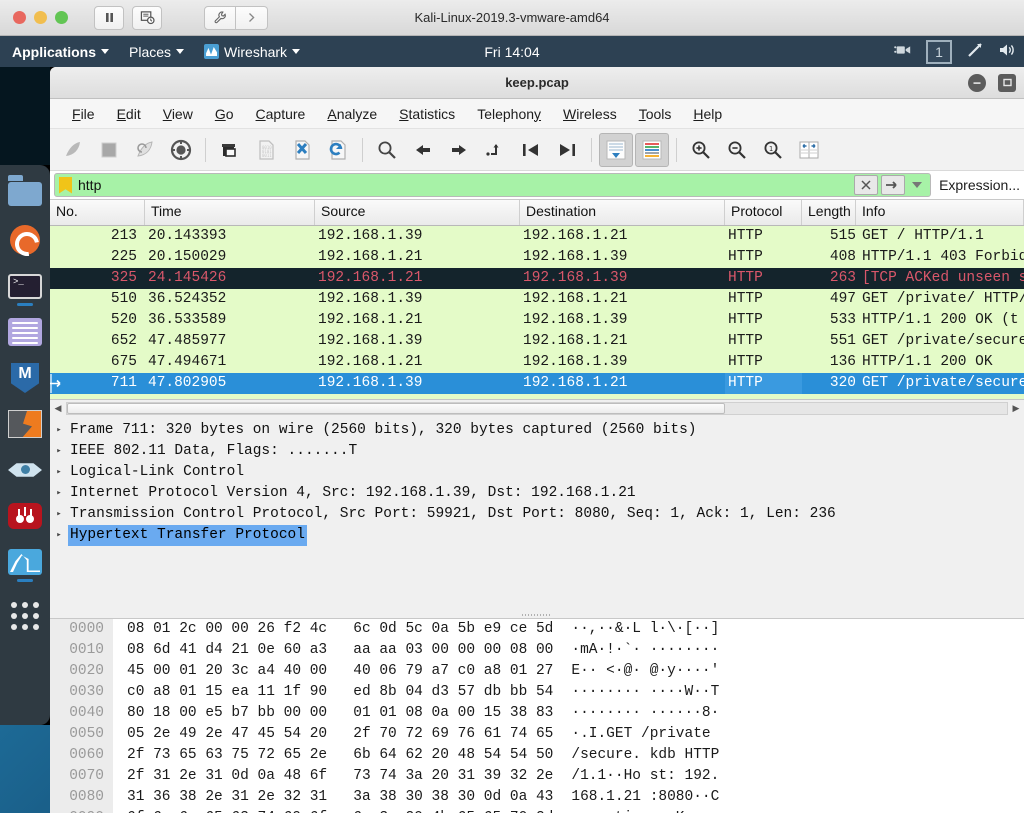 The image size is (1024, 813). Describe the element at coordinates (25, 332) in the screenshot. I see `dock-item-text-editor` at that location.